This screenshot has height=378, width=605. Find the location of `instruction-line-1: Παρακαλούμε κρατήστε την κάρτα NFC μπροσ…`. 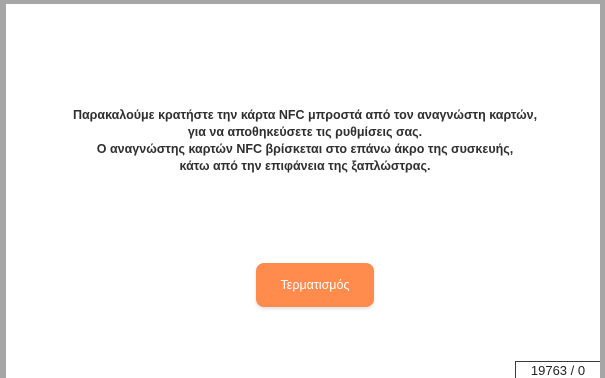

instruction-line-1: Παρακαλούμε κρατήστε την κάρτα NFC μπροσ… is located at coordinates (305, 115).